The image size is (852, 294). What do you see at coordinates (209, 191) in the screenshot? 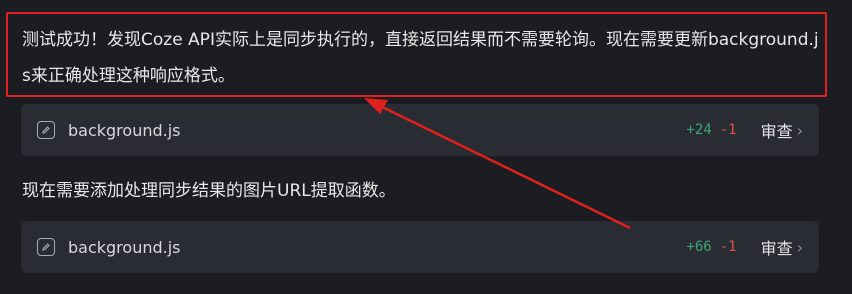
I see `assistant-message-2: 现在需要添加处理同步结果的图片URL提取函数。` at bounding box center [209, 191].